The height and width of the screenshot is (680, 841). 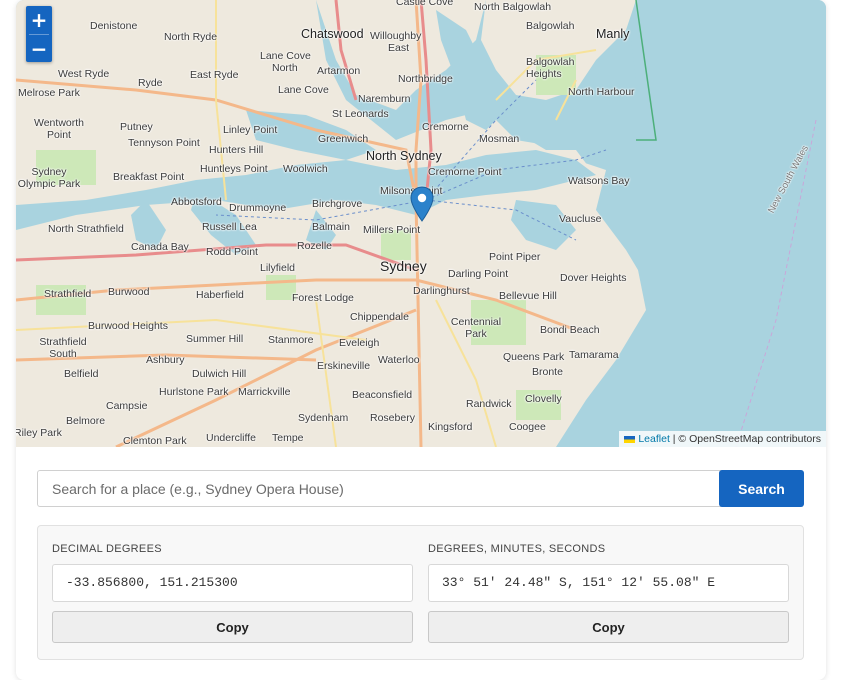 What do you see at coordinates (86, 421) in the screenshot?
I see `map-label: Belmore` at bounding box center [86, 421].